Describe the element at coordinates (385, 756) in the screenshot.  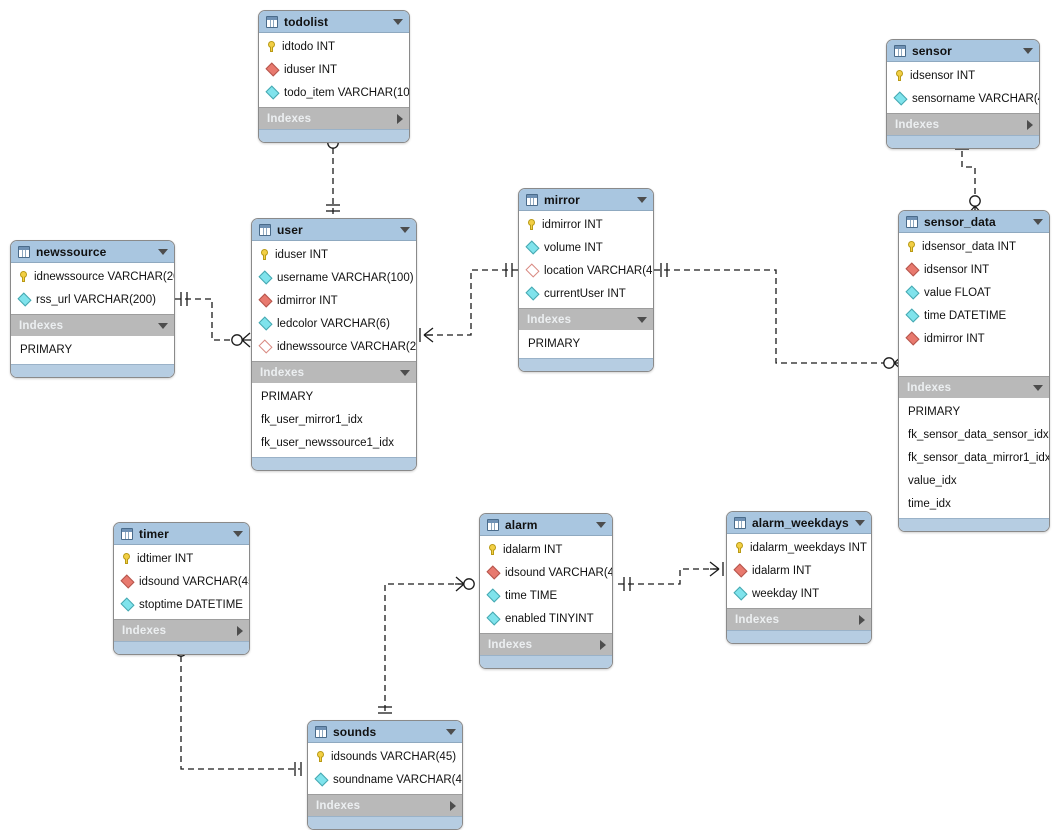
I see `column-row: idsounds VARCHAR(45)` at that location.